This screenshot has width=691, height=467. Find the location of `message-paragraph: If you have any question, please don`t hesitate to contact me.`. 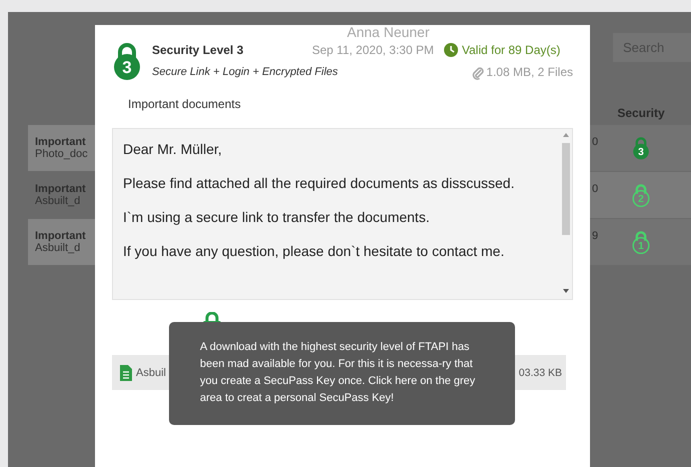

message-paragraph: If you have any question, please don`t hesitate to contact me. is located at coordinates (314, 251).